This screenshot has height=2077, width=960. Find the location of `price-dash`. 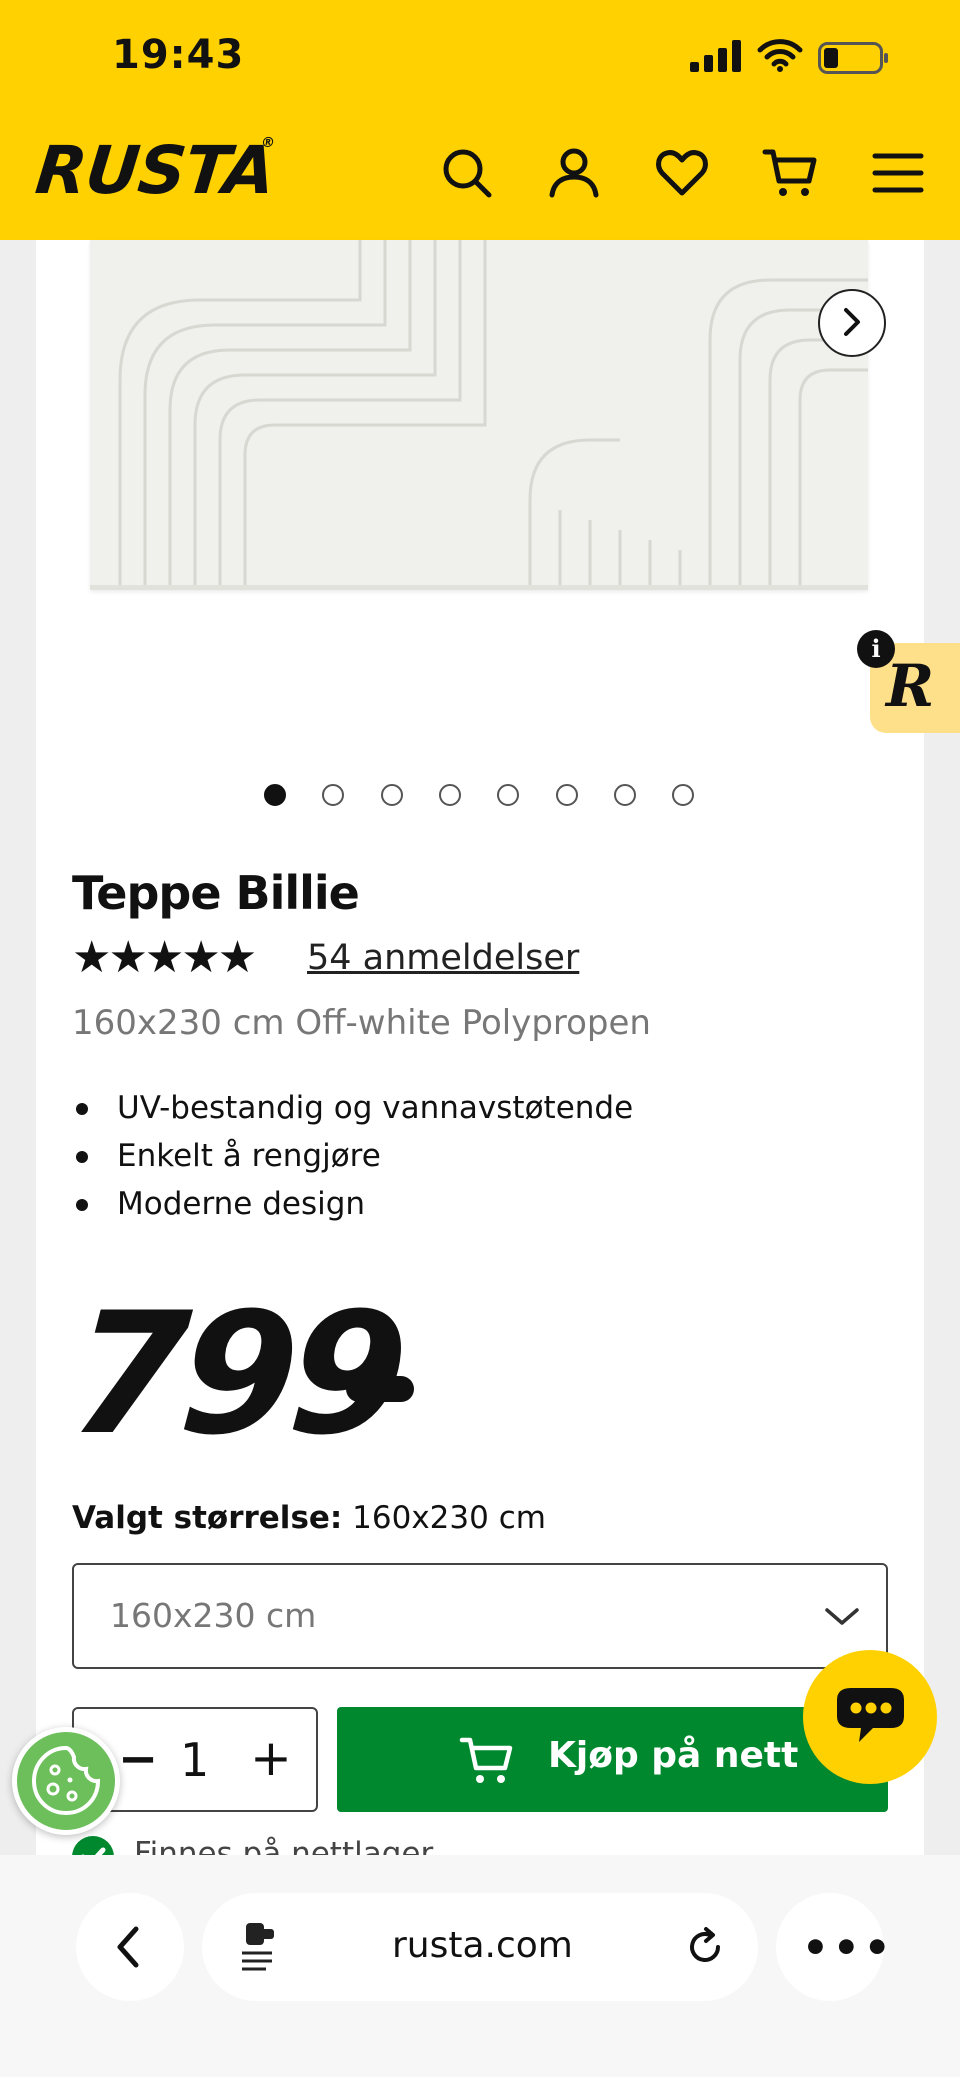

price-dash is located at coordinates (380, 1389).